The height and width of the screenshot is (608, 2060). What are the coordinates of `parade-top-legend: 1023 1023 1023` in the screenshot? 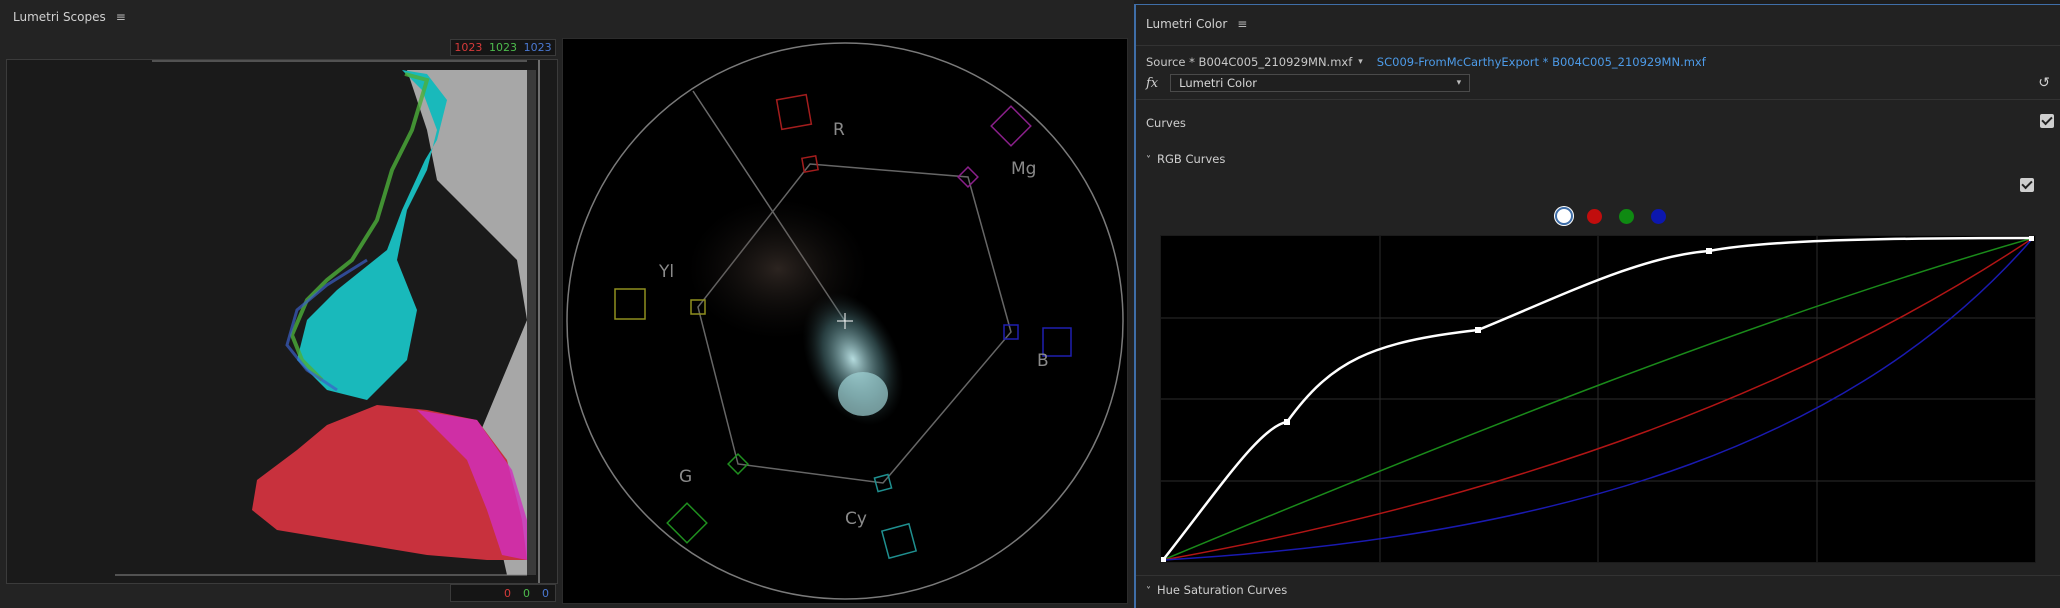 It's located at (503, 47).